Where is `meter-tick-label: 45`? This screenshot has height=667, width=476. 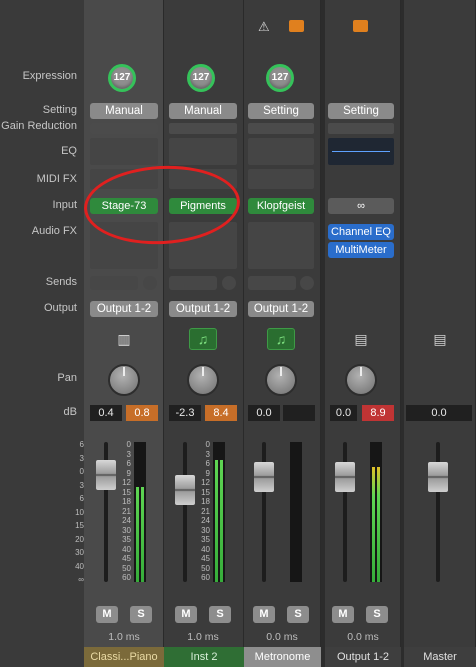 meter-tick-label: 45 is located at coordinates (126, 558).